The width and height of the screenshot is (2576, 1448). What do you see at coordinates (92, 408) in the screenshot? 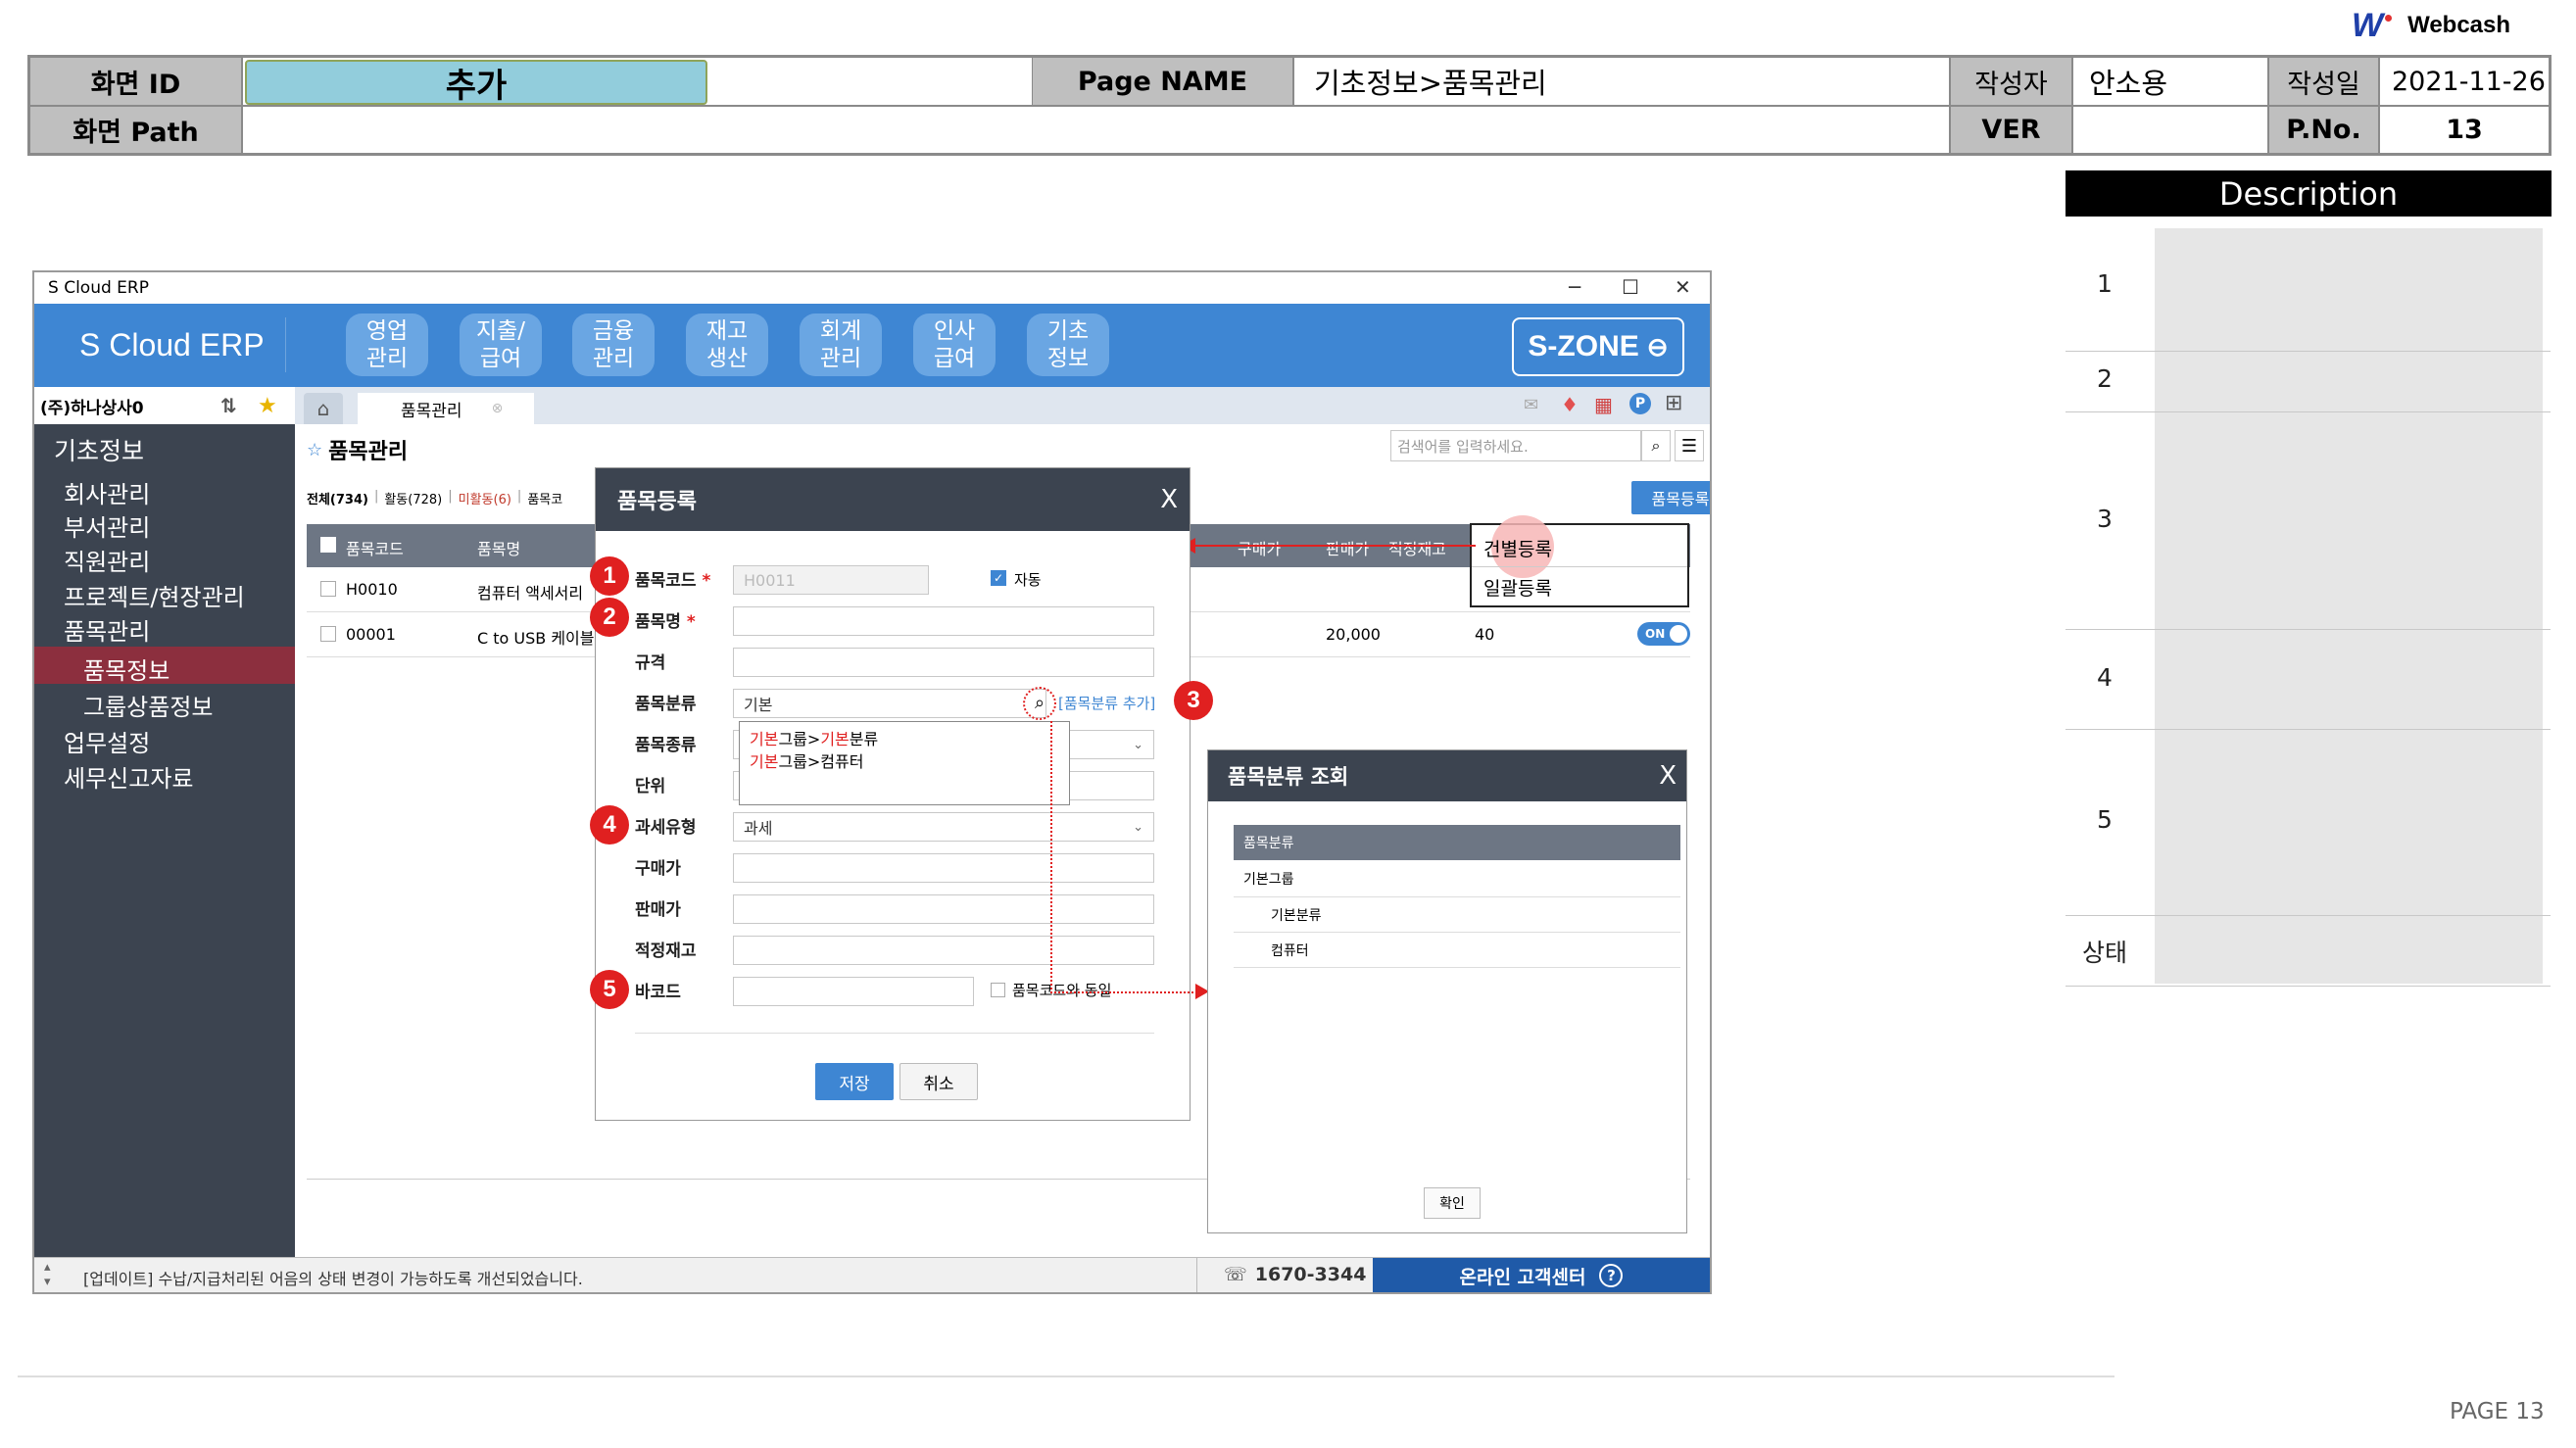
I see `company-name: (주)하나상사0` at bounding box center [92, 408].